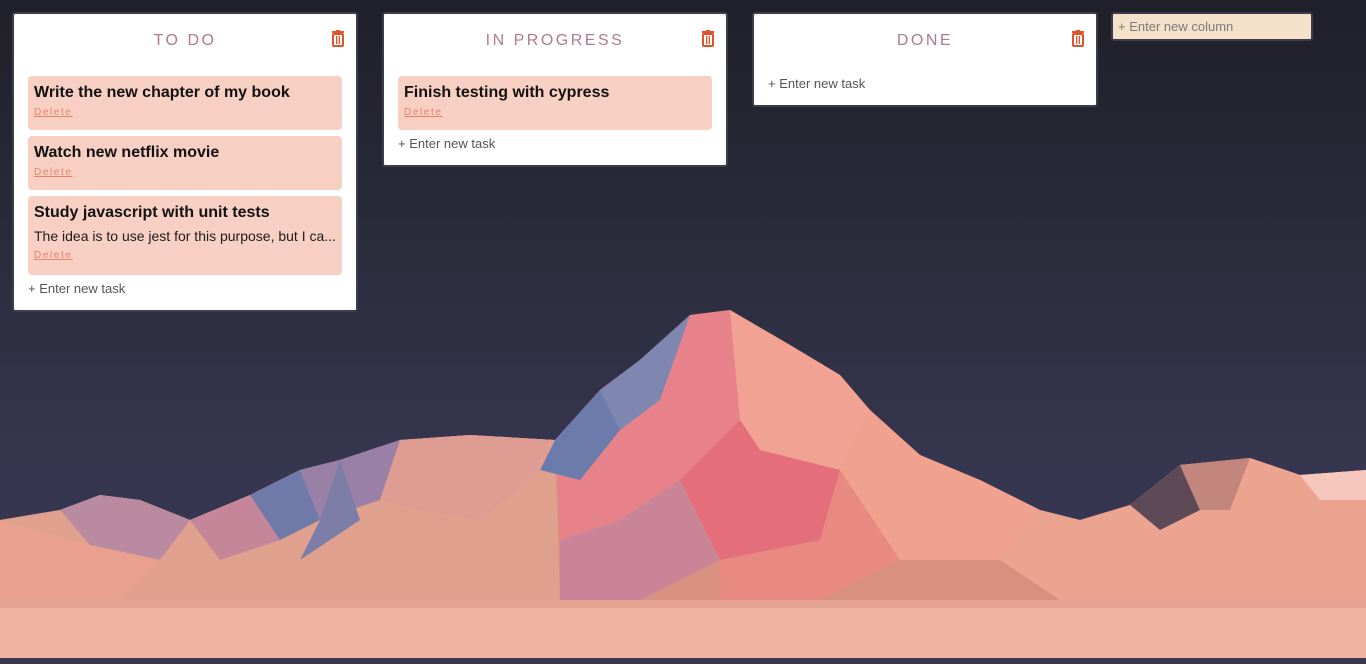 This screenshot has height=664, width=1366. What do you see at coordinates (925, 59) in the screenshot?
I see `column-done: DONE + Enter new task` at bounding box center [925, 59].